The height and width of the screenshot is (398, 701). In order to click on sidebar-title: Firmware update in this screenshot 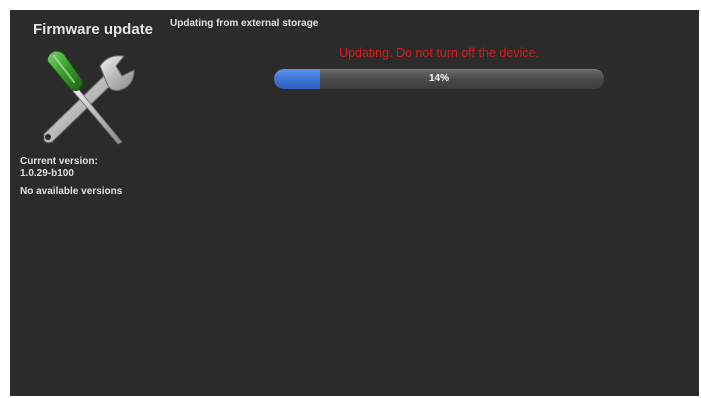, I will do `click(93, 29)`.